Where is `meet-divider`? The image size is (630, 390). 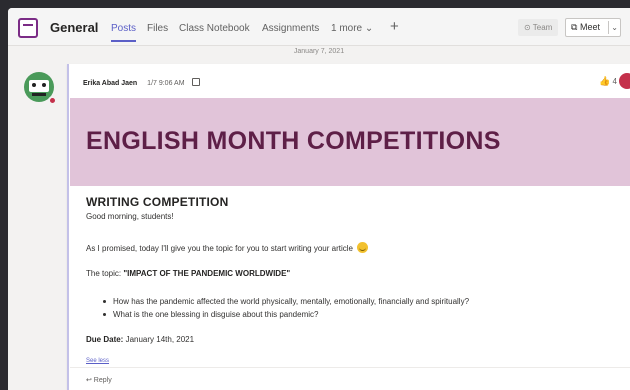 meet-divider is located at coordinates (608, 27).